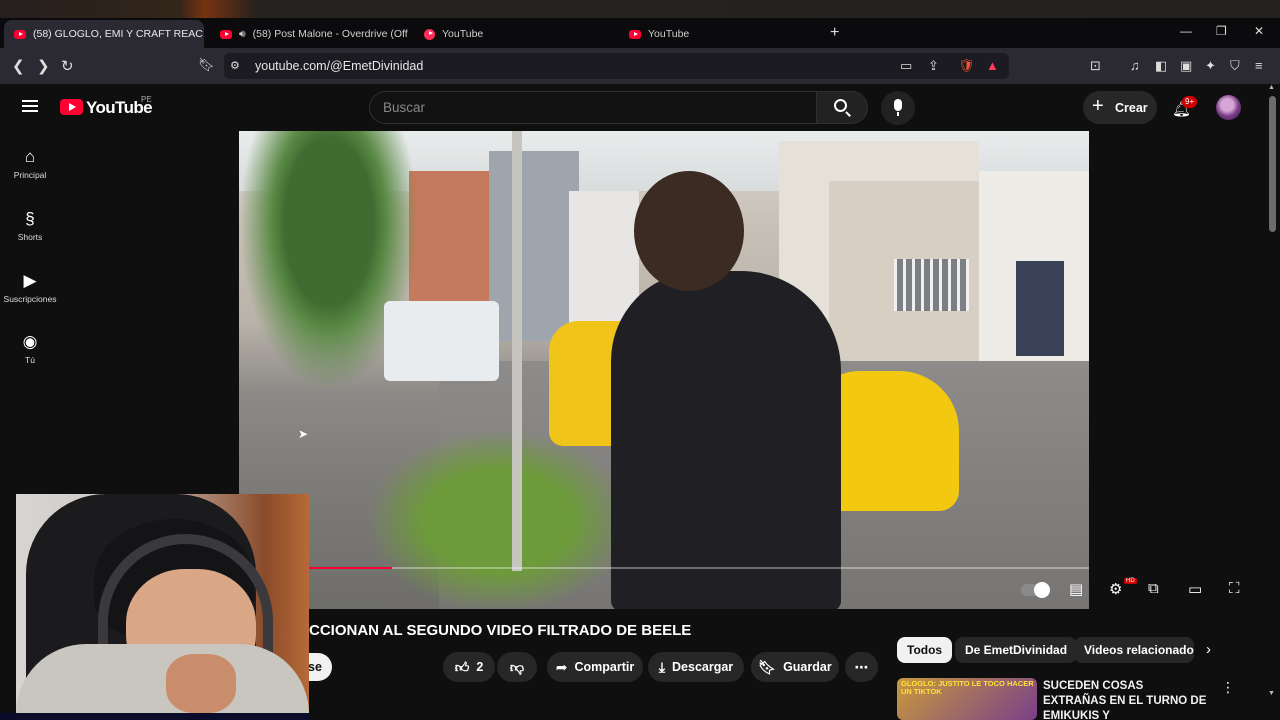 This screenshot has width=1280, height=720. What do you see at coordinates (67, 66) in the screenshot?
I see `reload-icon: ↻` at bounding box center [67, 66].